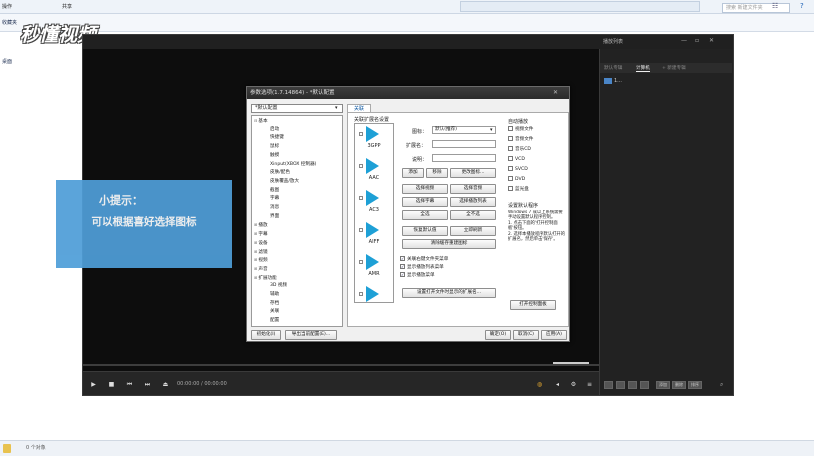 The width and height of the screenshot is (814, 456). What do you see at coordinates (260, 260) in the screenshot?
I see `tree-item: 视频` at bounding box center [260, 260].